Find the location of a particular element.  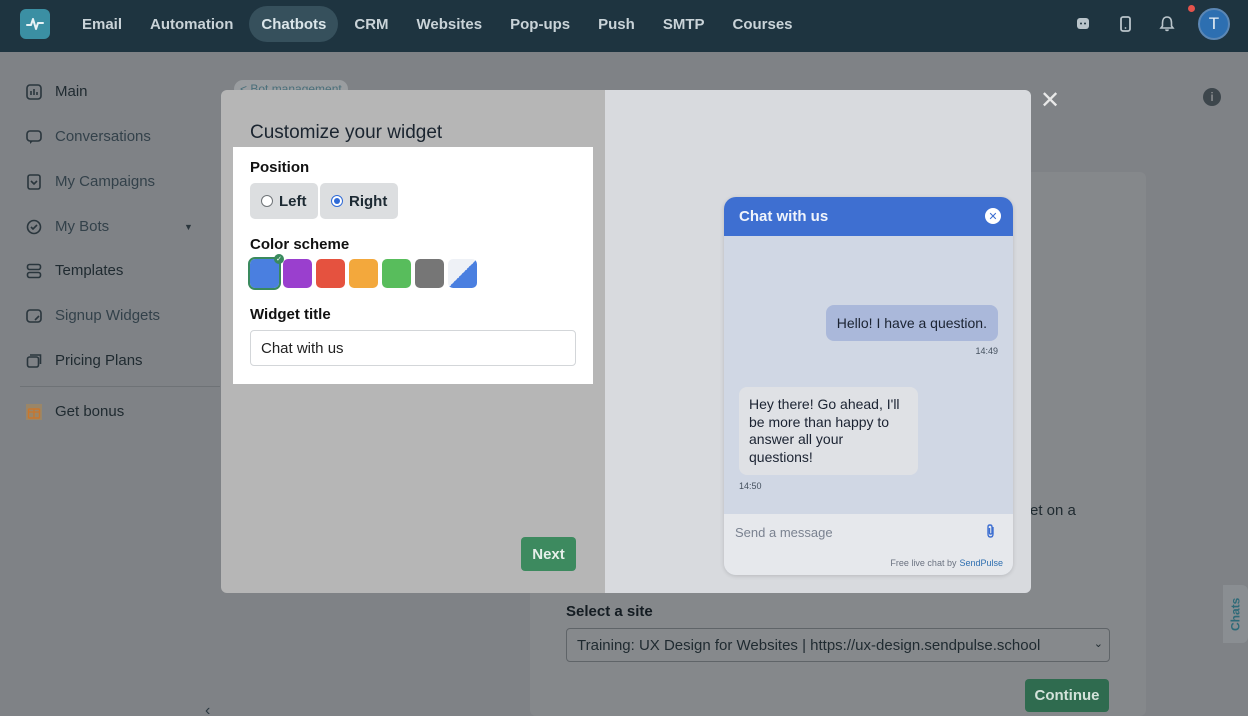

dashboard-icon is located at coordinates (34, 91).